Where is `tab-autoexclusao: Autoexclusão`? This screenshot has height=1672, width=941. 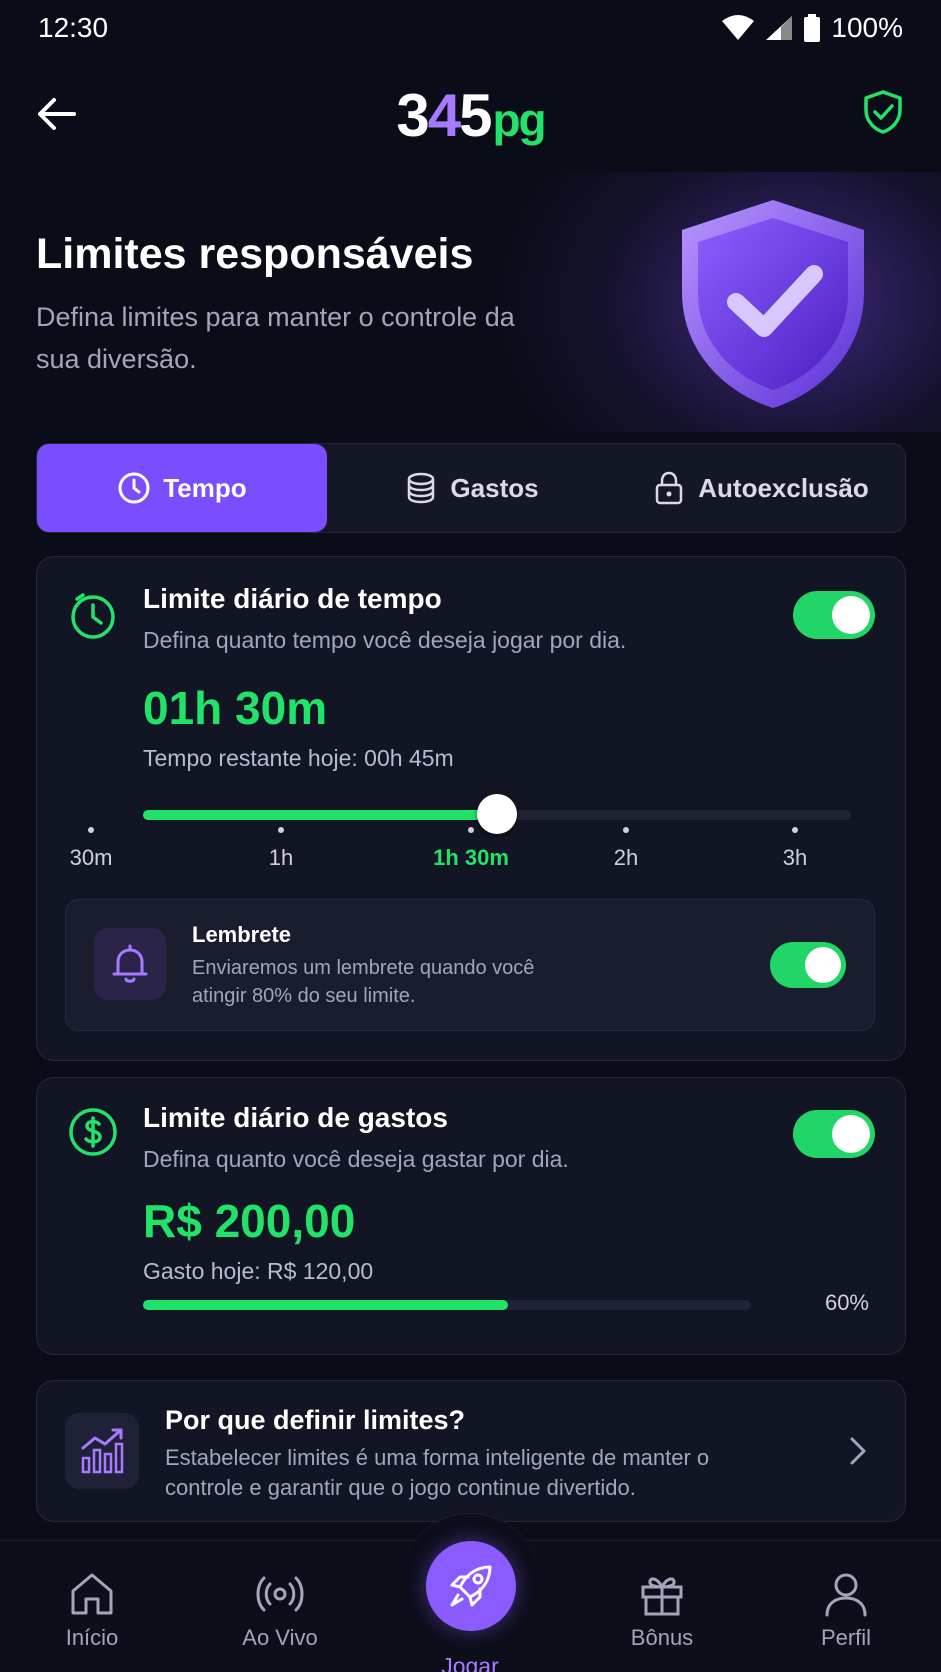 tab-autoexclusao: Autoexclusão is located at coordinates (760, 488).